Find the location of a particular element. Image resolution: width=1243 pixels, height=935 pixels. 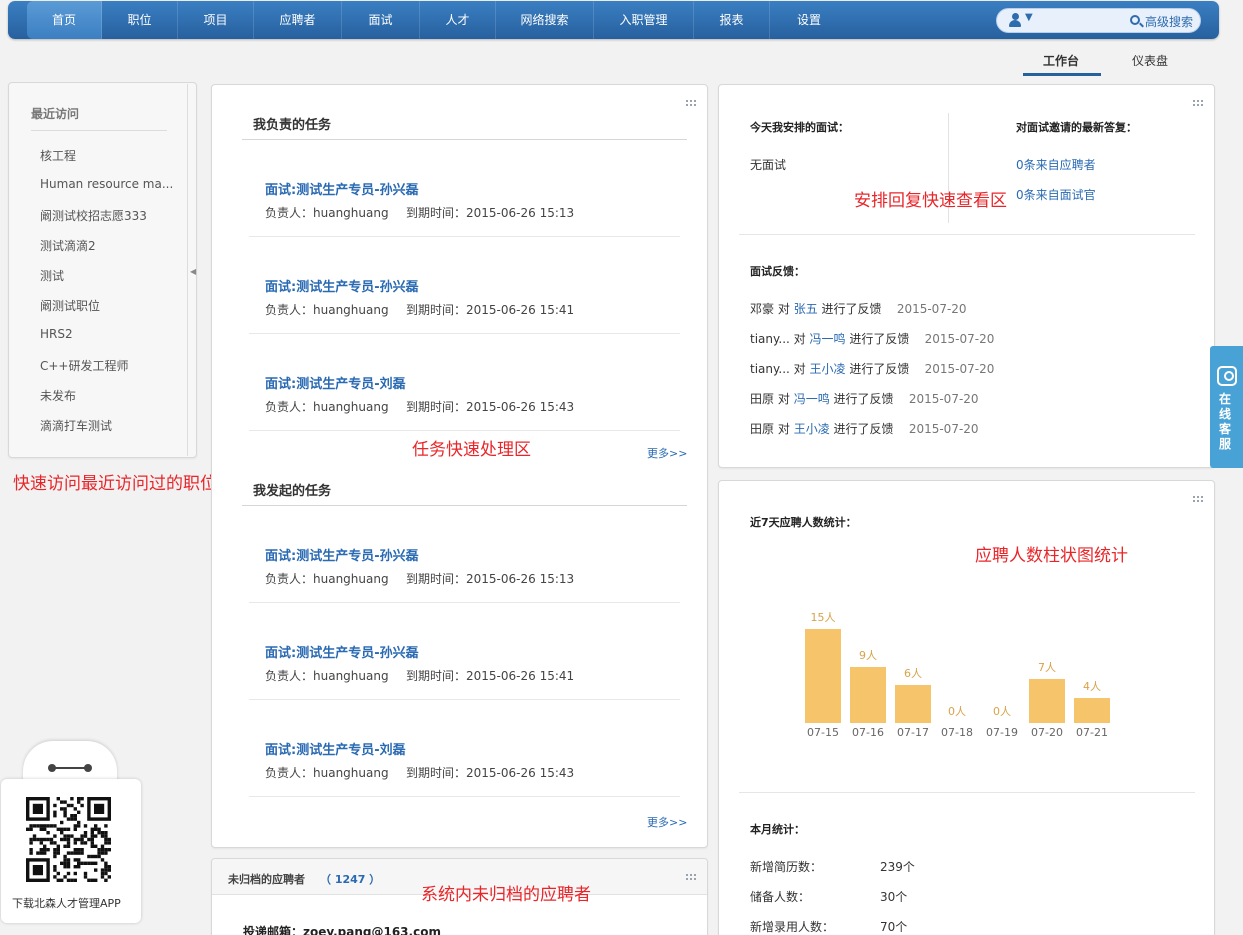

unfiled-title: 未归档的应聘者 is located at coordinates (266, 879).